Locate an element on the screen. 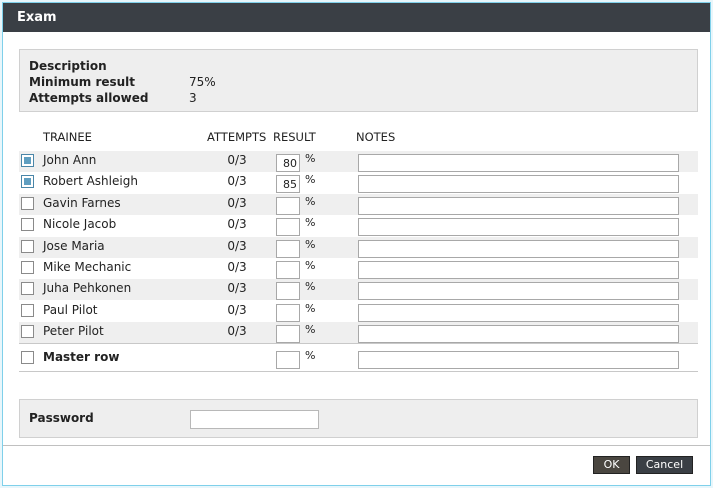 The height and width of the screenshot is (488, 713). table-row: Mike Mechanic 0/3% is located at coordinates (358, 268).